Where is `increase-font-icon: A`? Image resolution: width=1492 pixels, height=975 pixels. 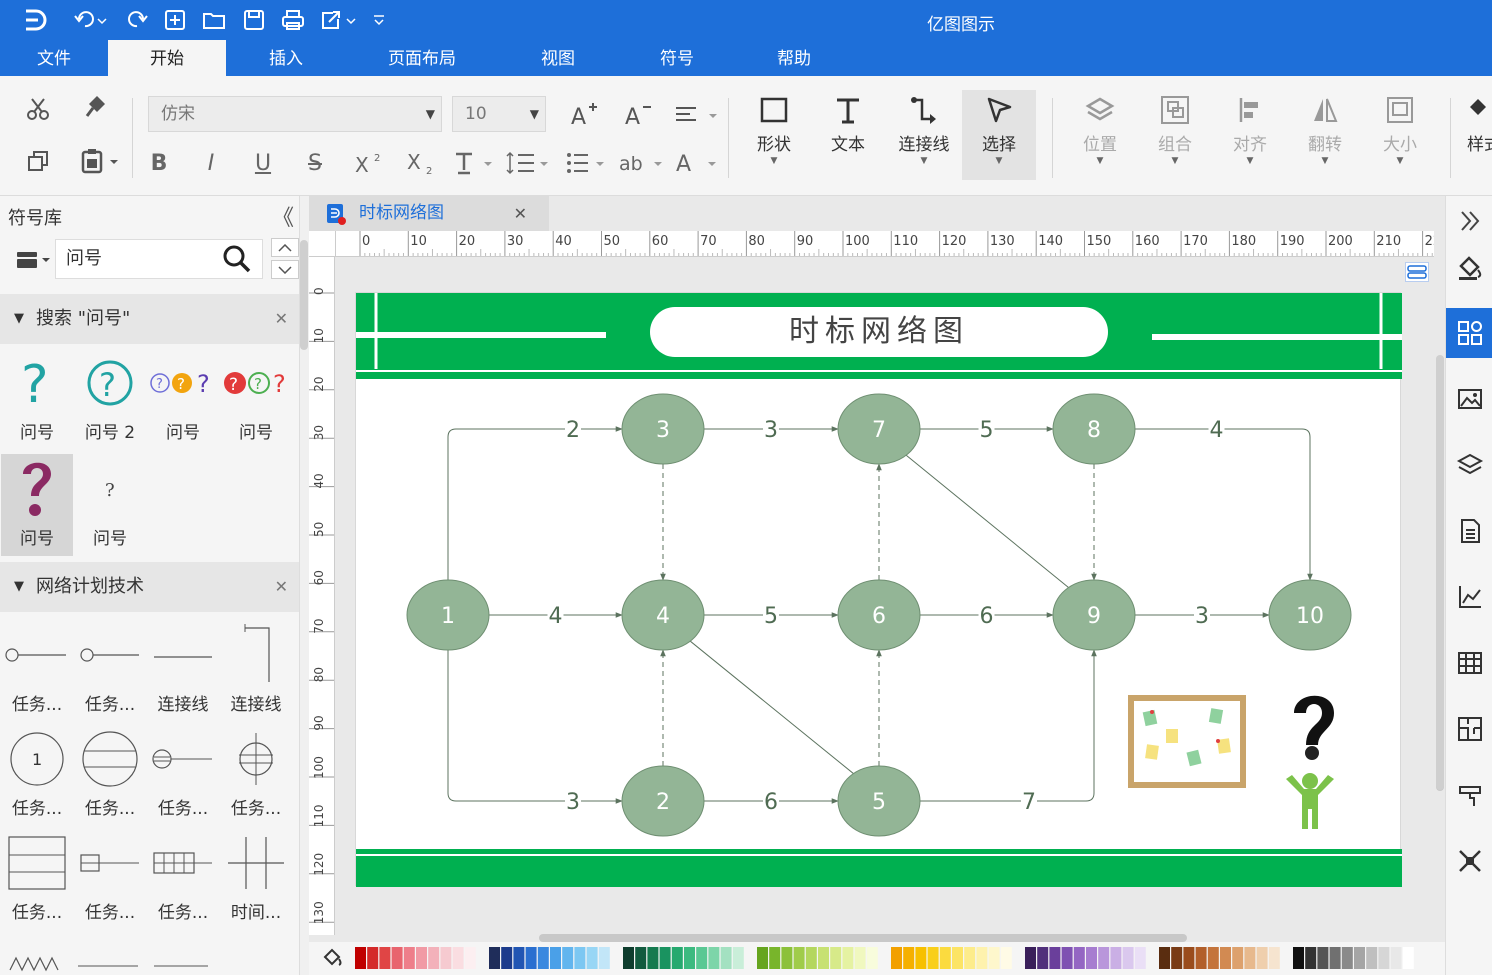
increase-font-icon: A is located at coordinates (584, 114).